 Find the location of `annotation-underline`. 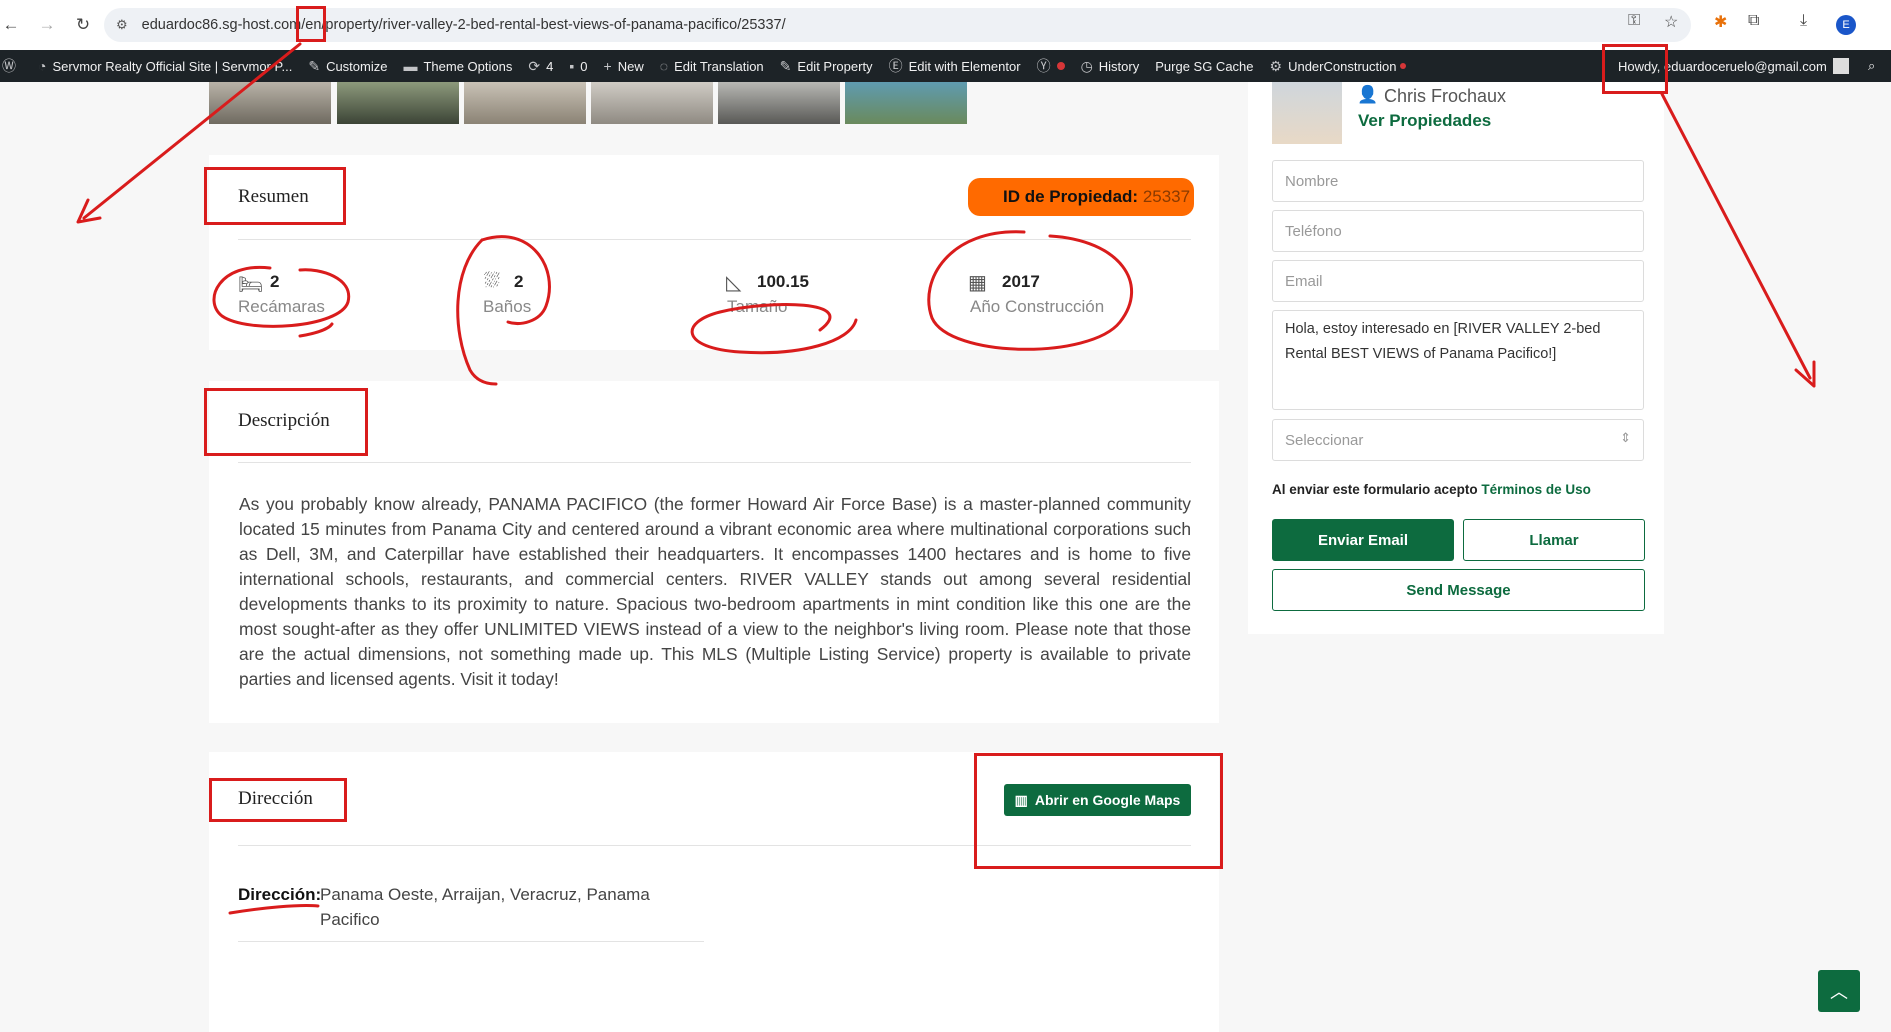

annotation-underline is located at coordinates (274, 909).